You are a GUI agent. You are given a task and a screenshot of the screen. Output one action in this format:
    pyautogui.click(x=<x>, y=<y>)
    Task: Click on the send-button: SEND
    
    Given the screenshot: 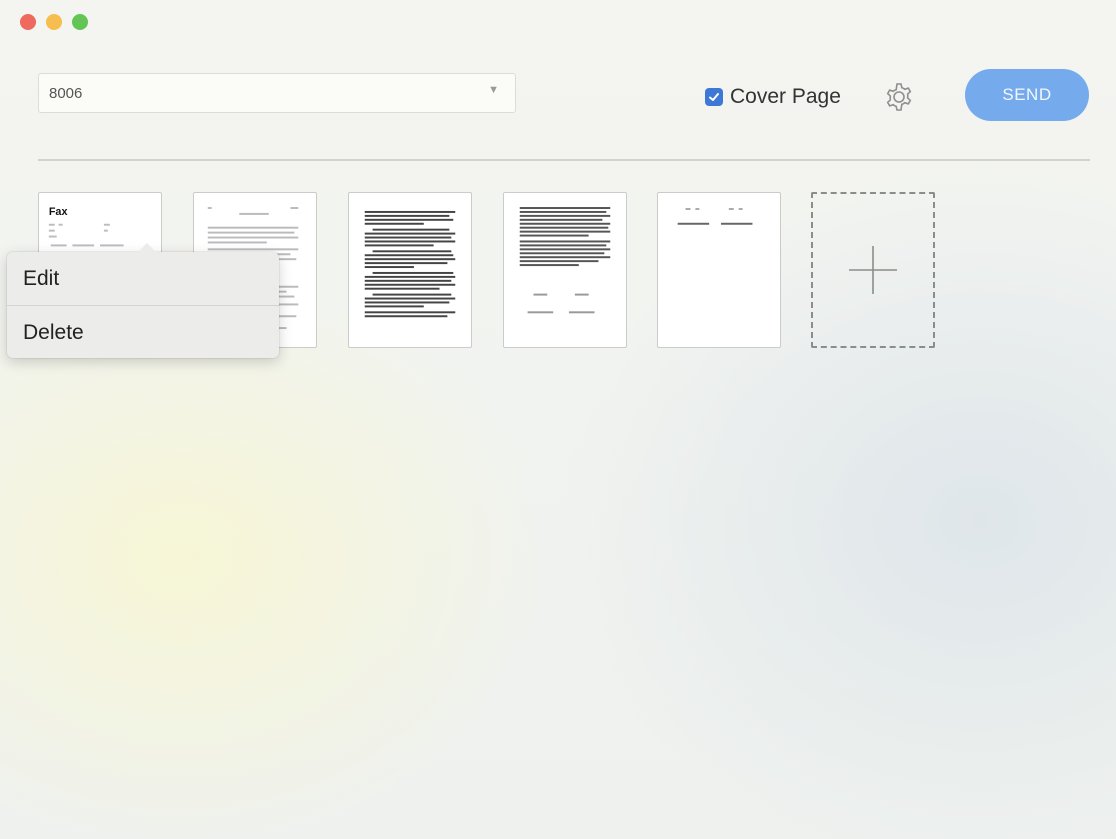 What is the action you would take?
    pyautogui.click(x=1027, y=95)
    